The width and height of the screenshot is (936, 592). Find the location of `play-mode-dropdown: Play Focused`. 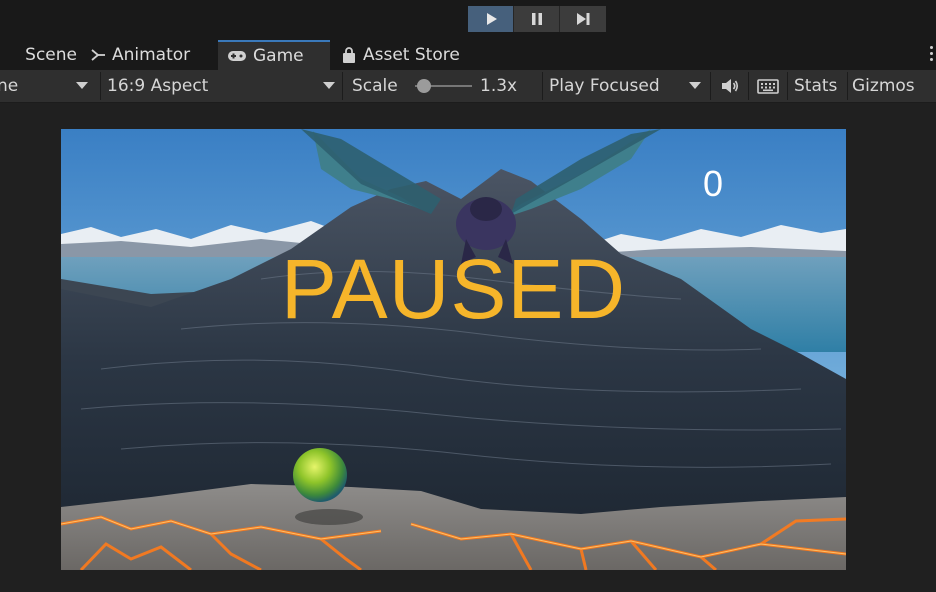

play-mode-dropdown: Play Focused is located at coordinates (627, 86).